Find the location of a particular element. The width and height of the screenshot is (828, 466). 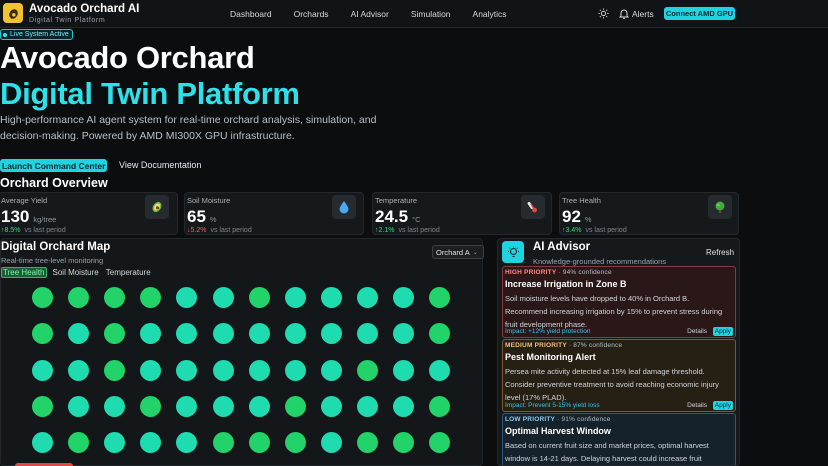

stat-card-tree-health: Tree Health 92% ↑3.4% vs last period is located at coordinates (649, 213).